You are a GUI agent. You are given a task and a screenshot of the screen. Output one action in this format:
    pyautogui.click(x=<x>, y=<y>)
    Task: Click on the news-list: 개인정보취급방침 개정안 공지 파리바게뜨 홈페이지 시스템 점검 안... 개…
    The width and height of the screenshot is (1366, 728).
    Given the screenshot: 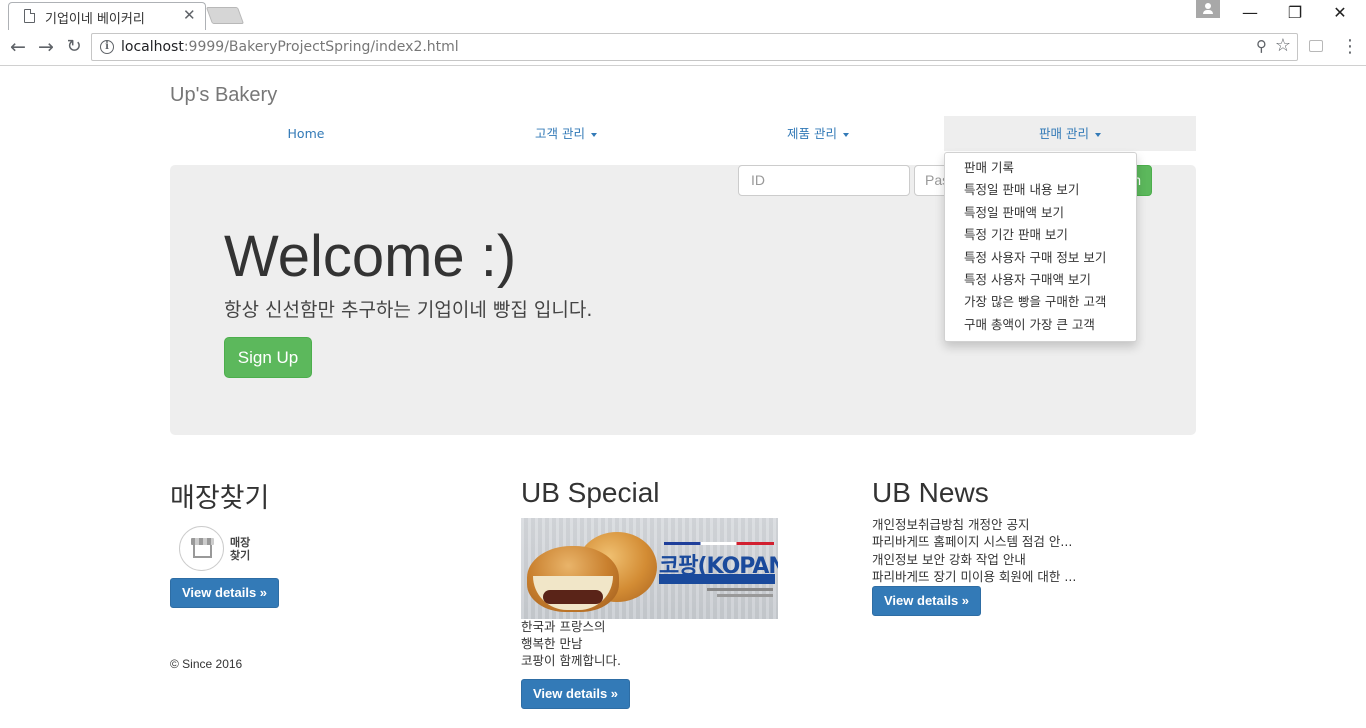 What is the action you would take?
    pyautogui.click(x=974, y=550)
    